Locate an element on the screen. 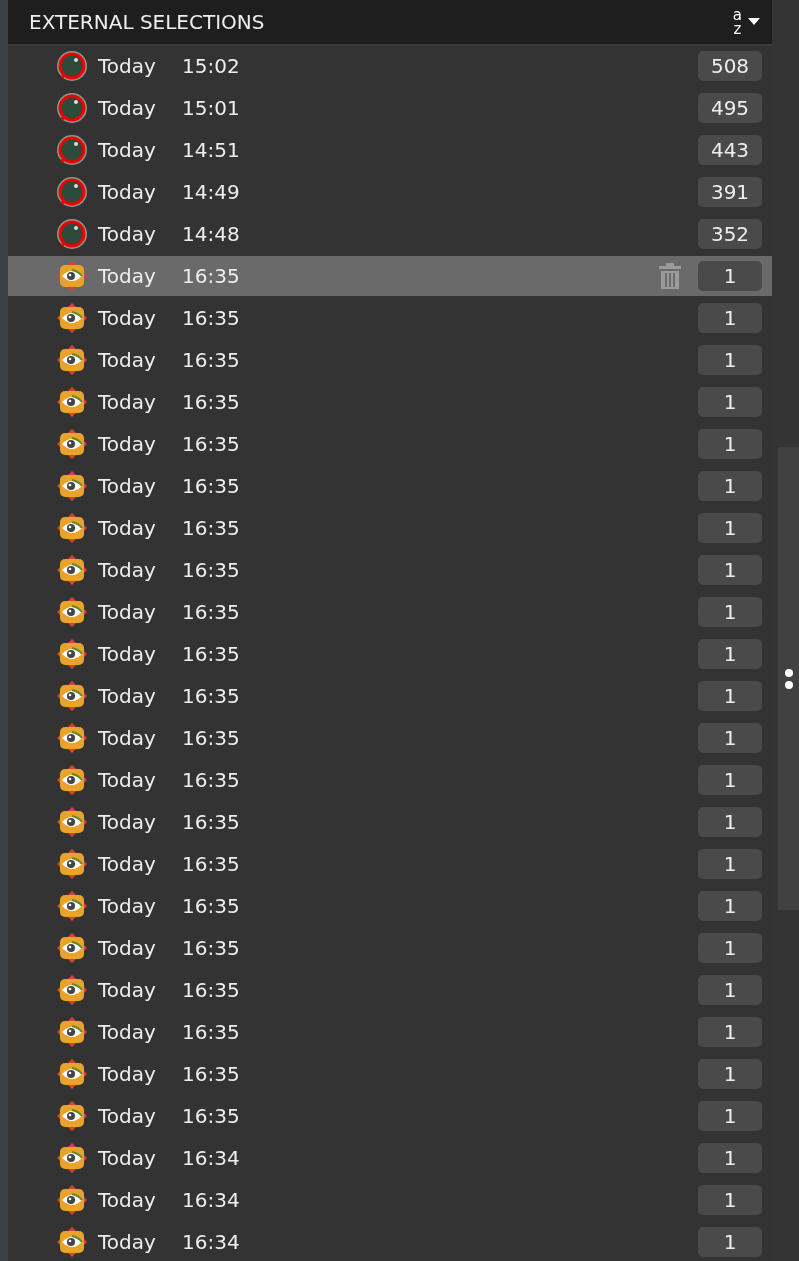 This screenshot has height=1261, width=799. count-badge: 443 is located at coordinates (730, 150).